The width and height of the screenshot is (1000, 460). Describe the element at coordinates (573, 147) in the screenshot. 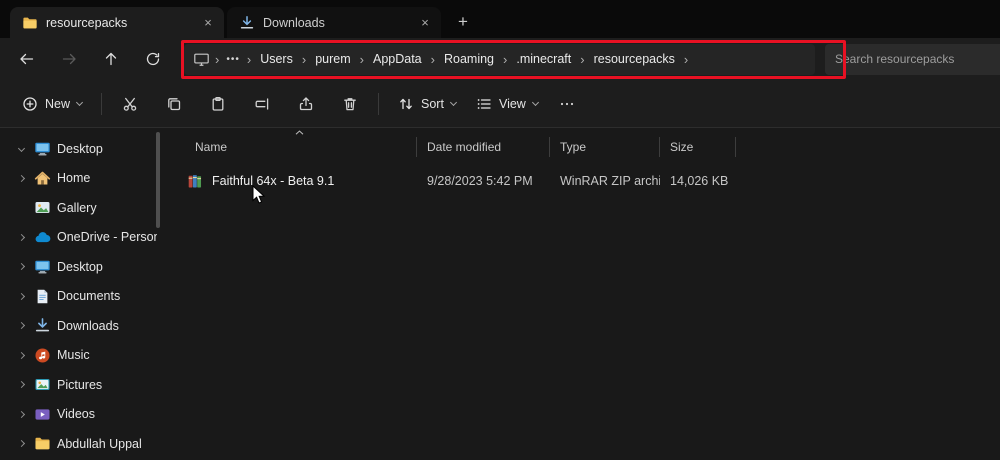

I see `column-header-label: Type` at that location.